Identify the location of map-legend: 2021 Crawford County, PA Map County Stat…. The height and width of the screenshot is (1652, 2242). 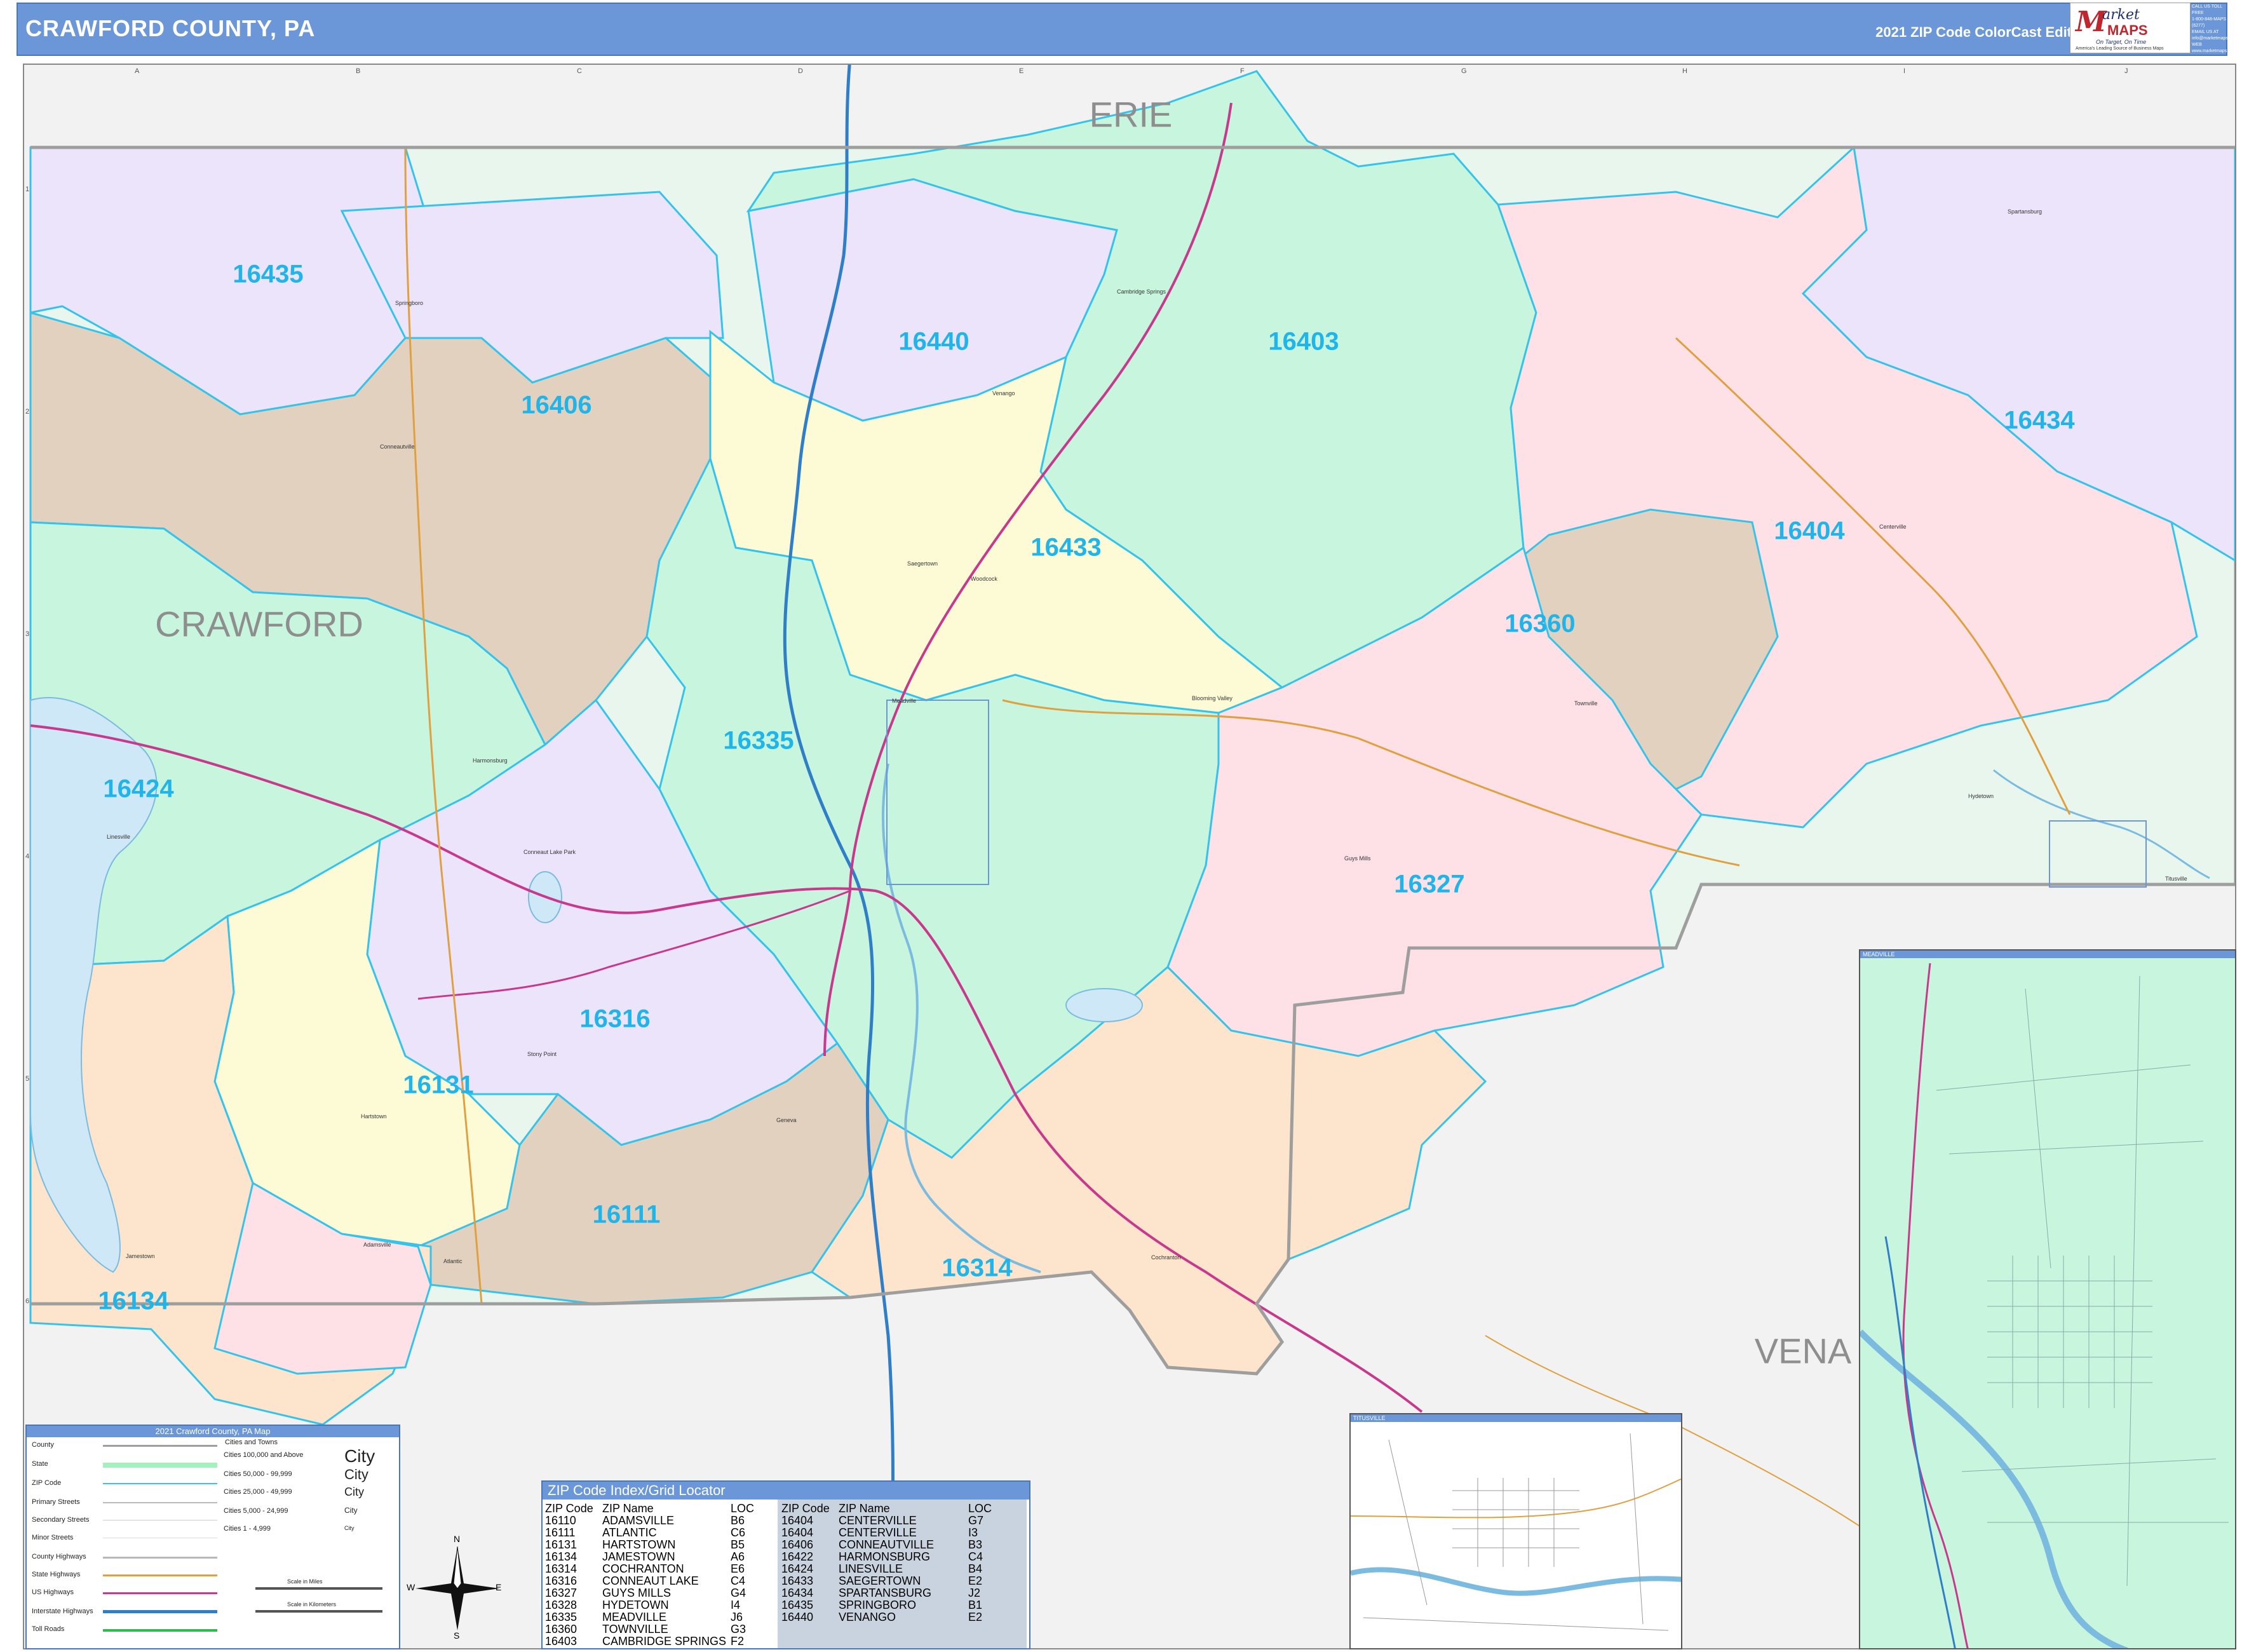
(212, 1537).